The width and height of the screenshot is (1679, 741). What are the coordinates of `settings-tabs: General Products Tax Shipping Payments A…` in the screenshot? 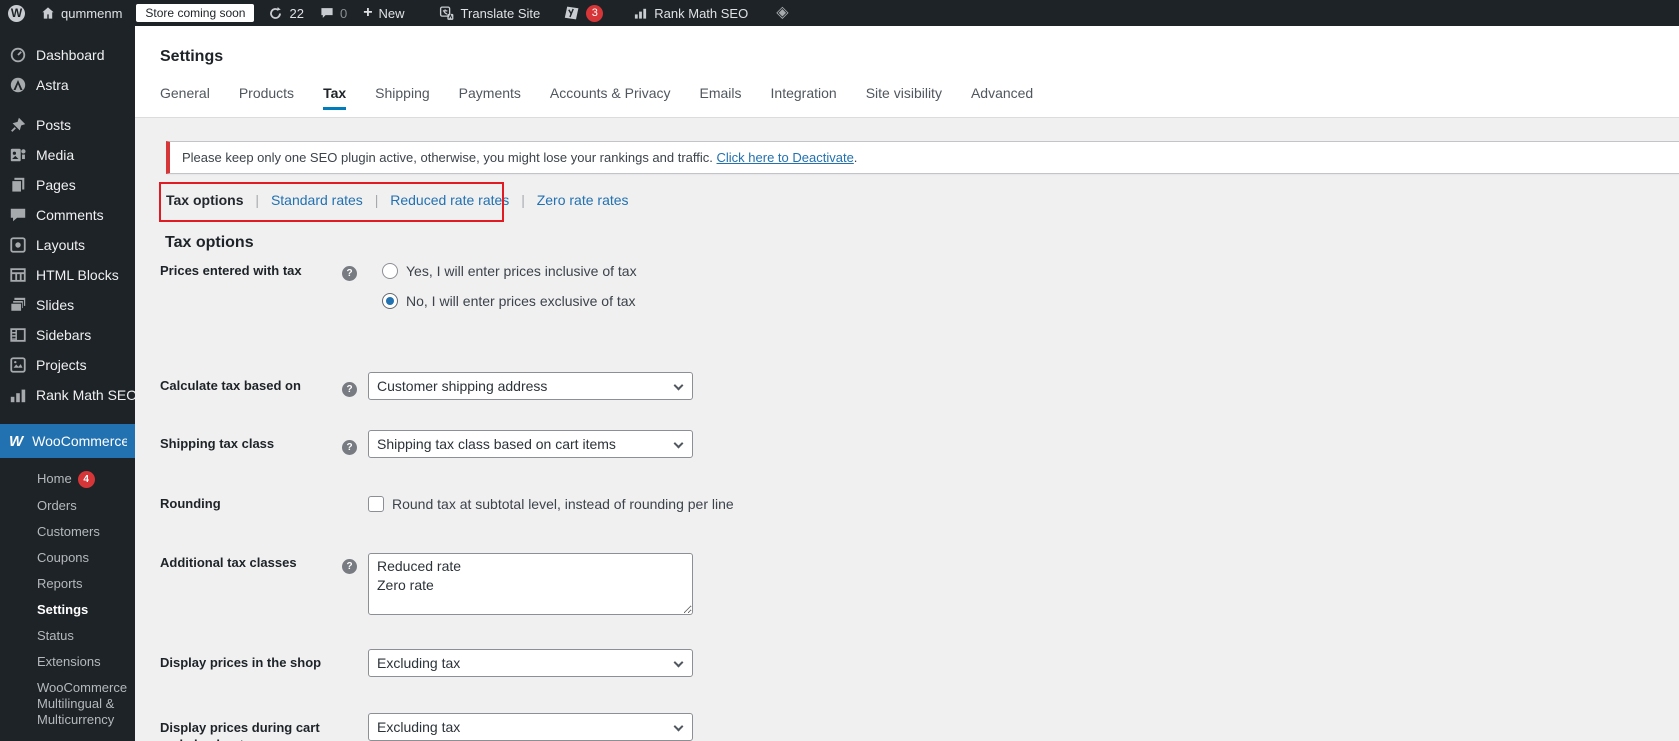 It's located at (596, 97).